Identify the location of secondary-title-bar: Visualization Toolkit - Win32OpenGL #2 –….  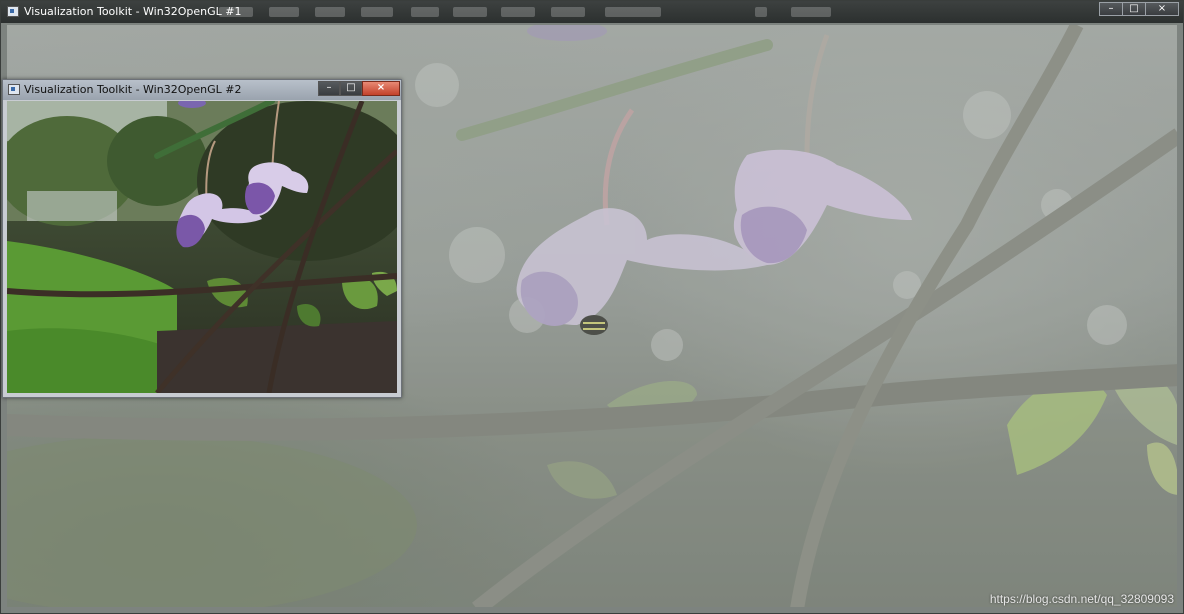
(202, 90).